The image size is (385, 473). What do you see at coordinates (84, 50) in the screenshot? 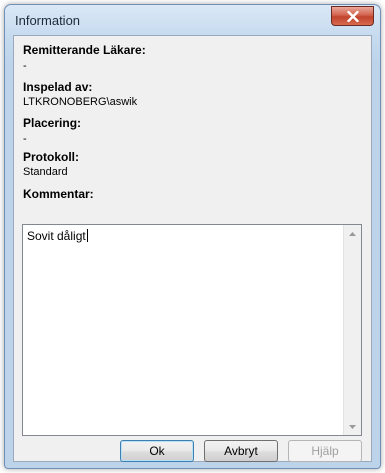
I see `referring-doctor-label: Remitterande Läkare:` at bounding box center [84, 50].